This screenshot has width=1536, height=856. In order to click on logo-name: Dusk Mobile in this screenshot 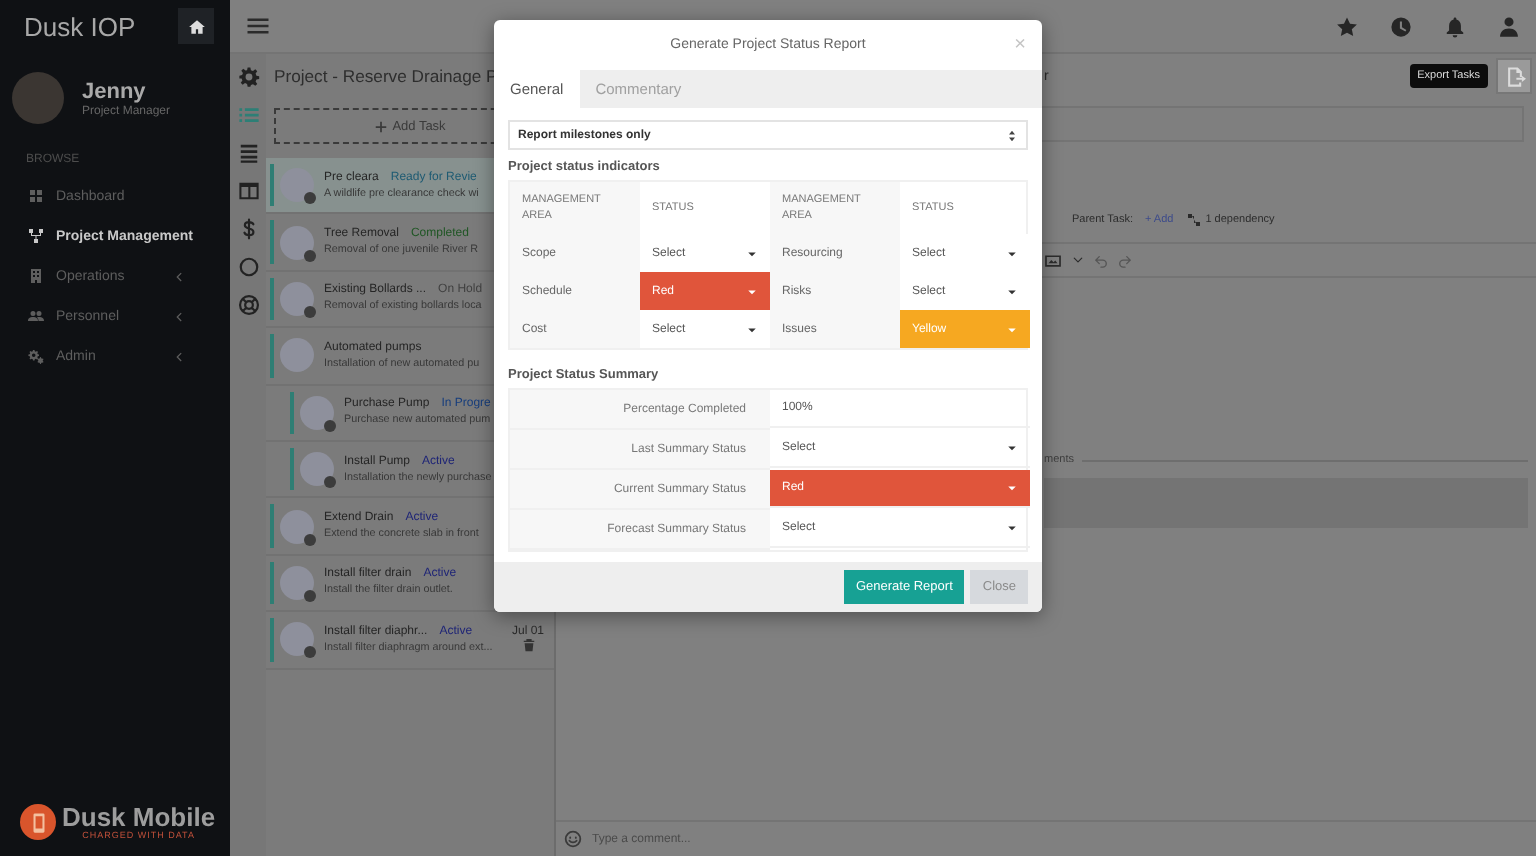, I will do `click(139, 817)`.